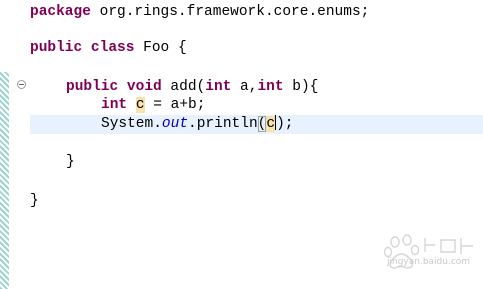 The height and width of the screenshot is (289, 483). Describe the element at coordinates (175, 105) in the screenshot. I see `assignment-expression: = a+b;` at that location.